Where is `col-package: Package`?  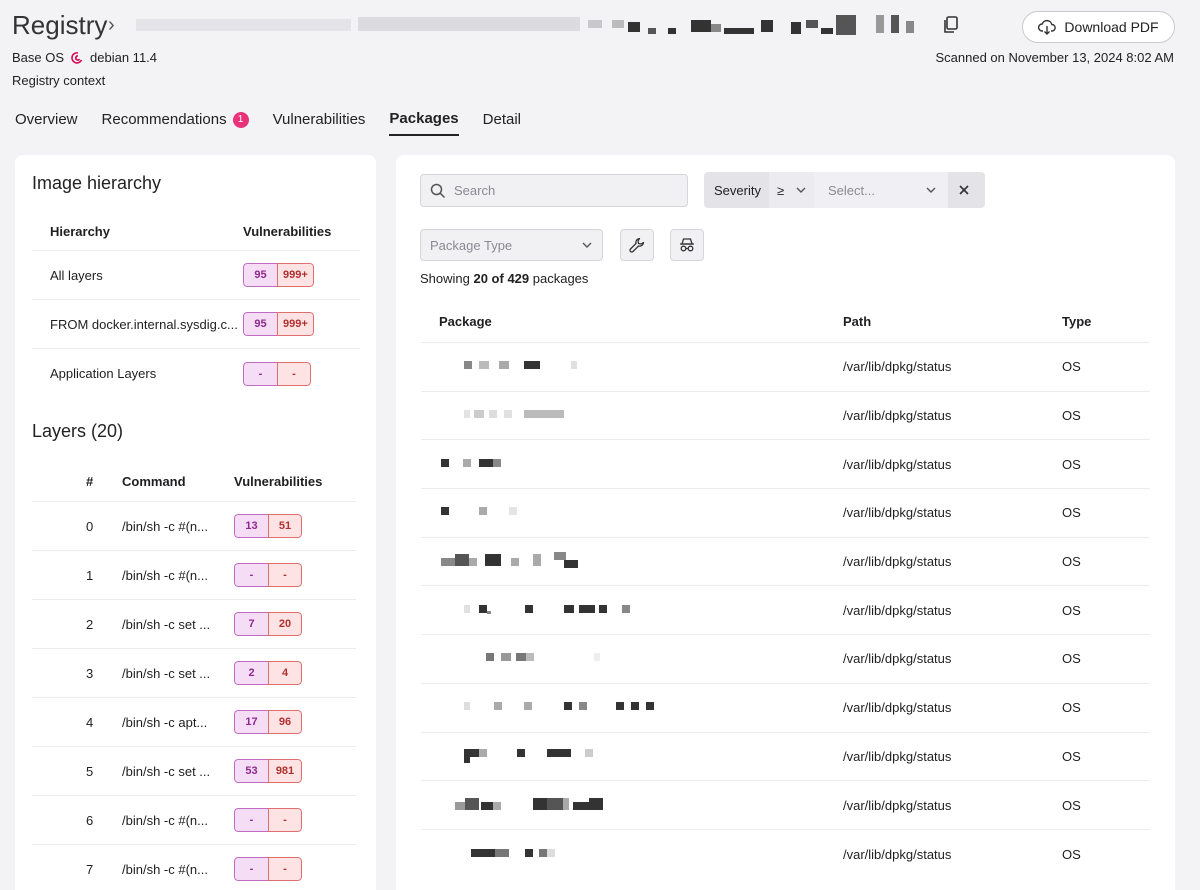
col-package: Package is located at coordinates (465, 321).